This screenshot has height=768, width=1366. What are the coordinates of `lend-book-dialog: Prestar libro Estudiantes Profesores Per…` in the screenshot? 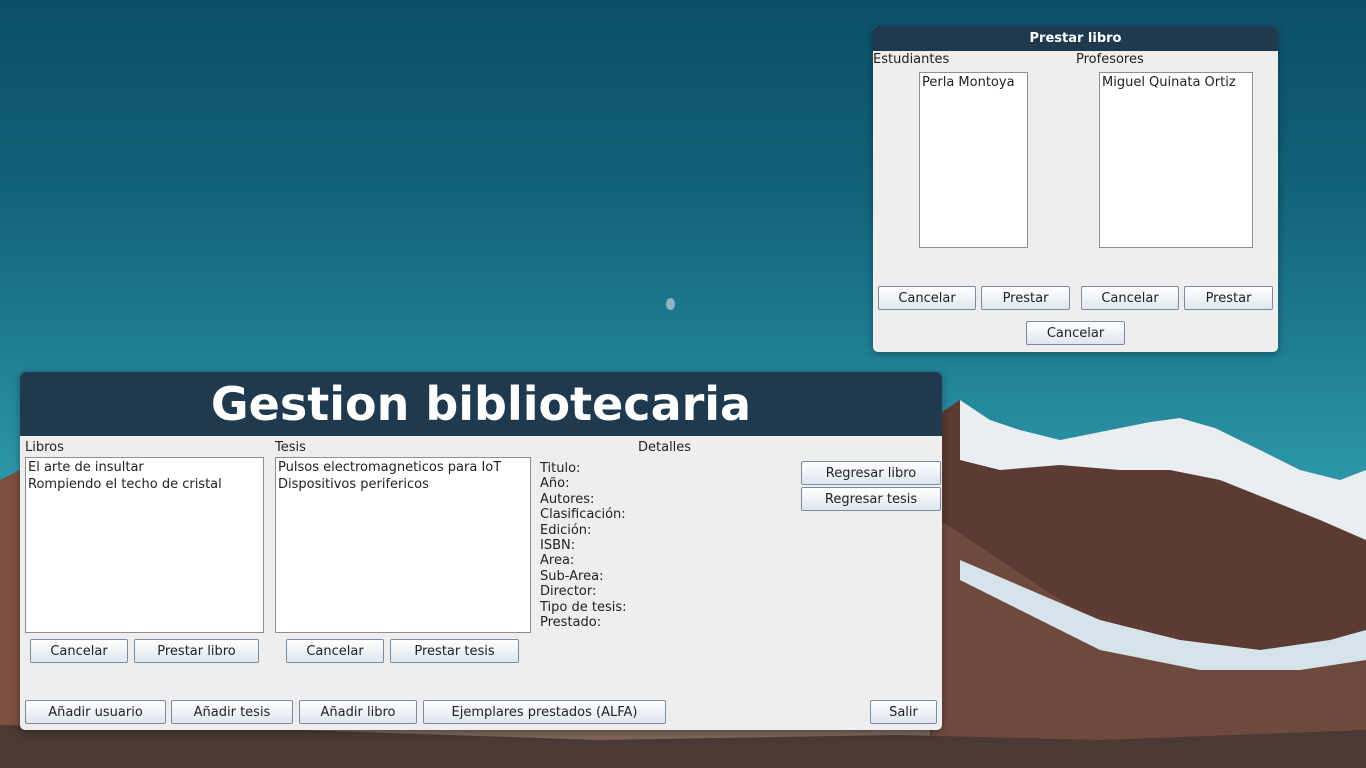 It's located at (1075, 189).